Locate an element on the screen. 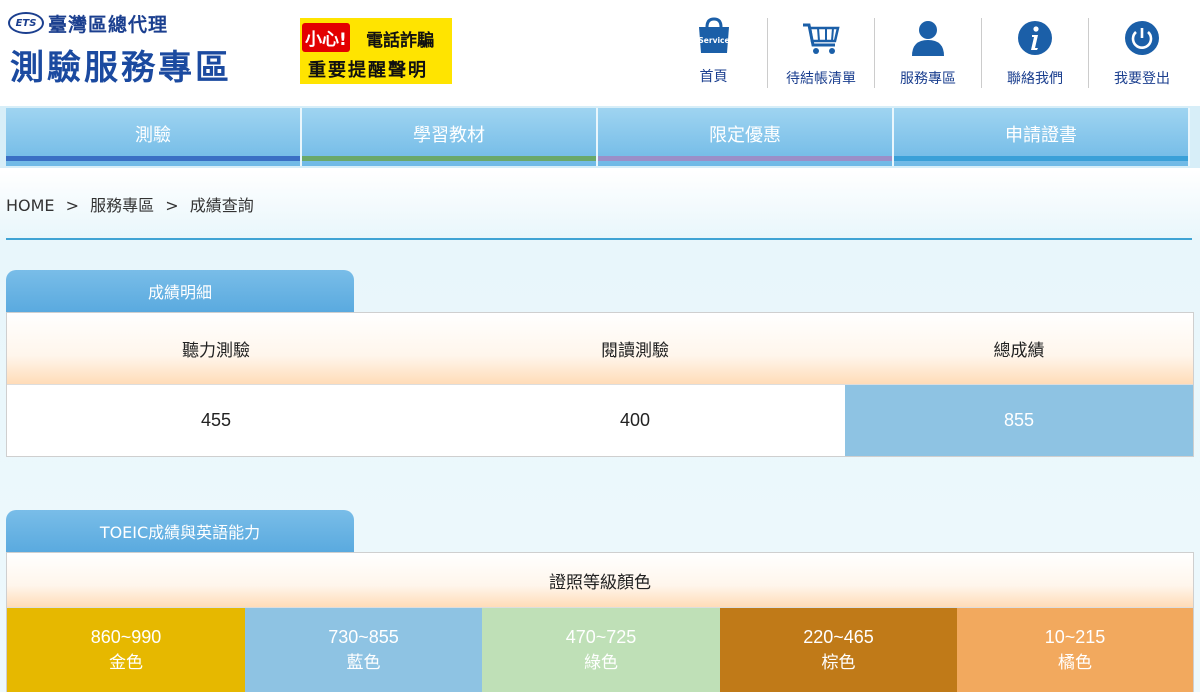  breadcrumb-divider is located at coordinates (599, 239).